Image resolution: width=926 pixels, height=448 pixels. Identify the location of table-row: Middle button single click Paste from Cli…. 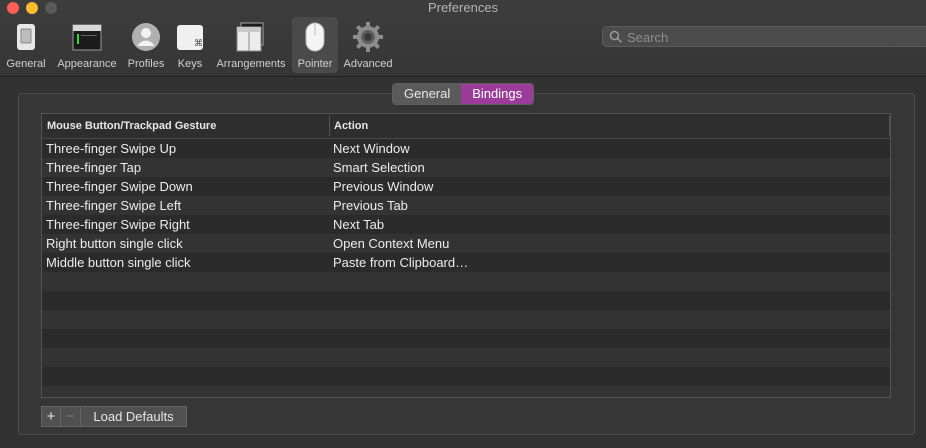
(466, 262).